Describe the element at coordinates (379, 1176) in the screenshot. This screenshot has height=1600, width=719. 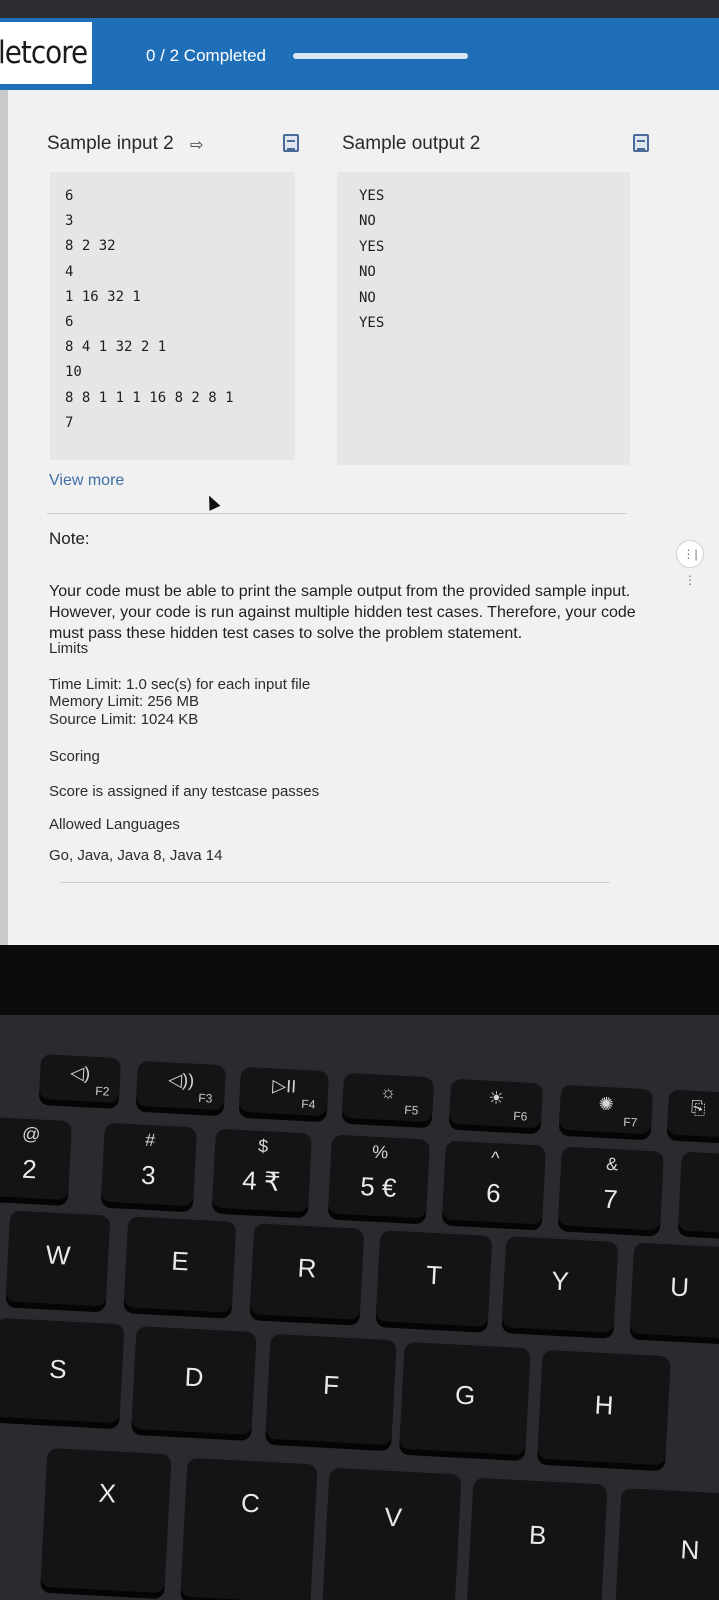
I see `key-5: % 5 €` at that location.